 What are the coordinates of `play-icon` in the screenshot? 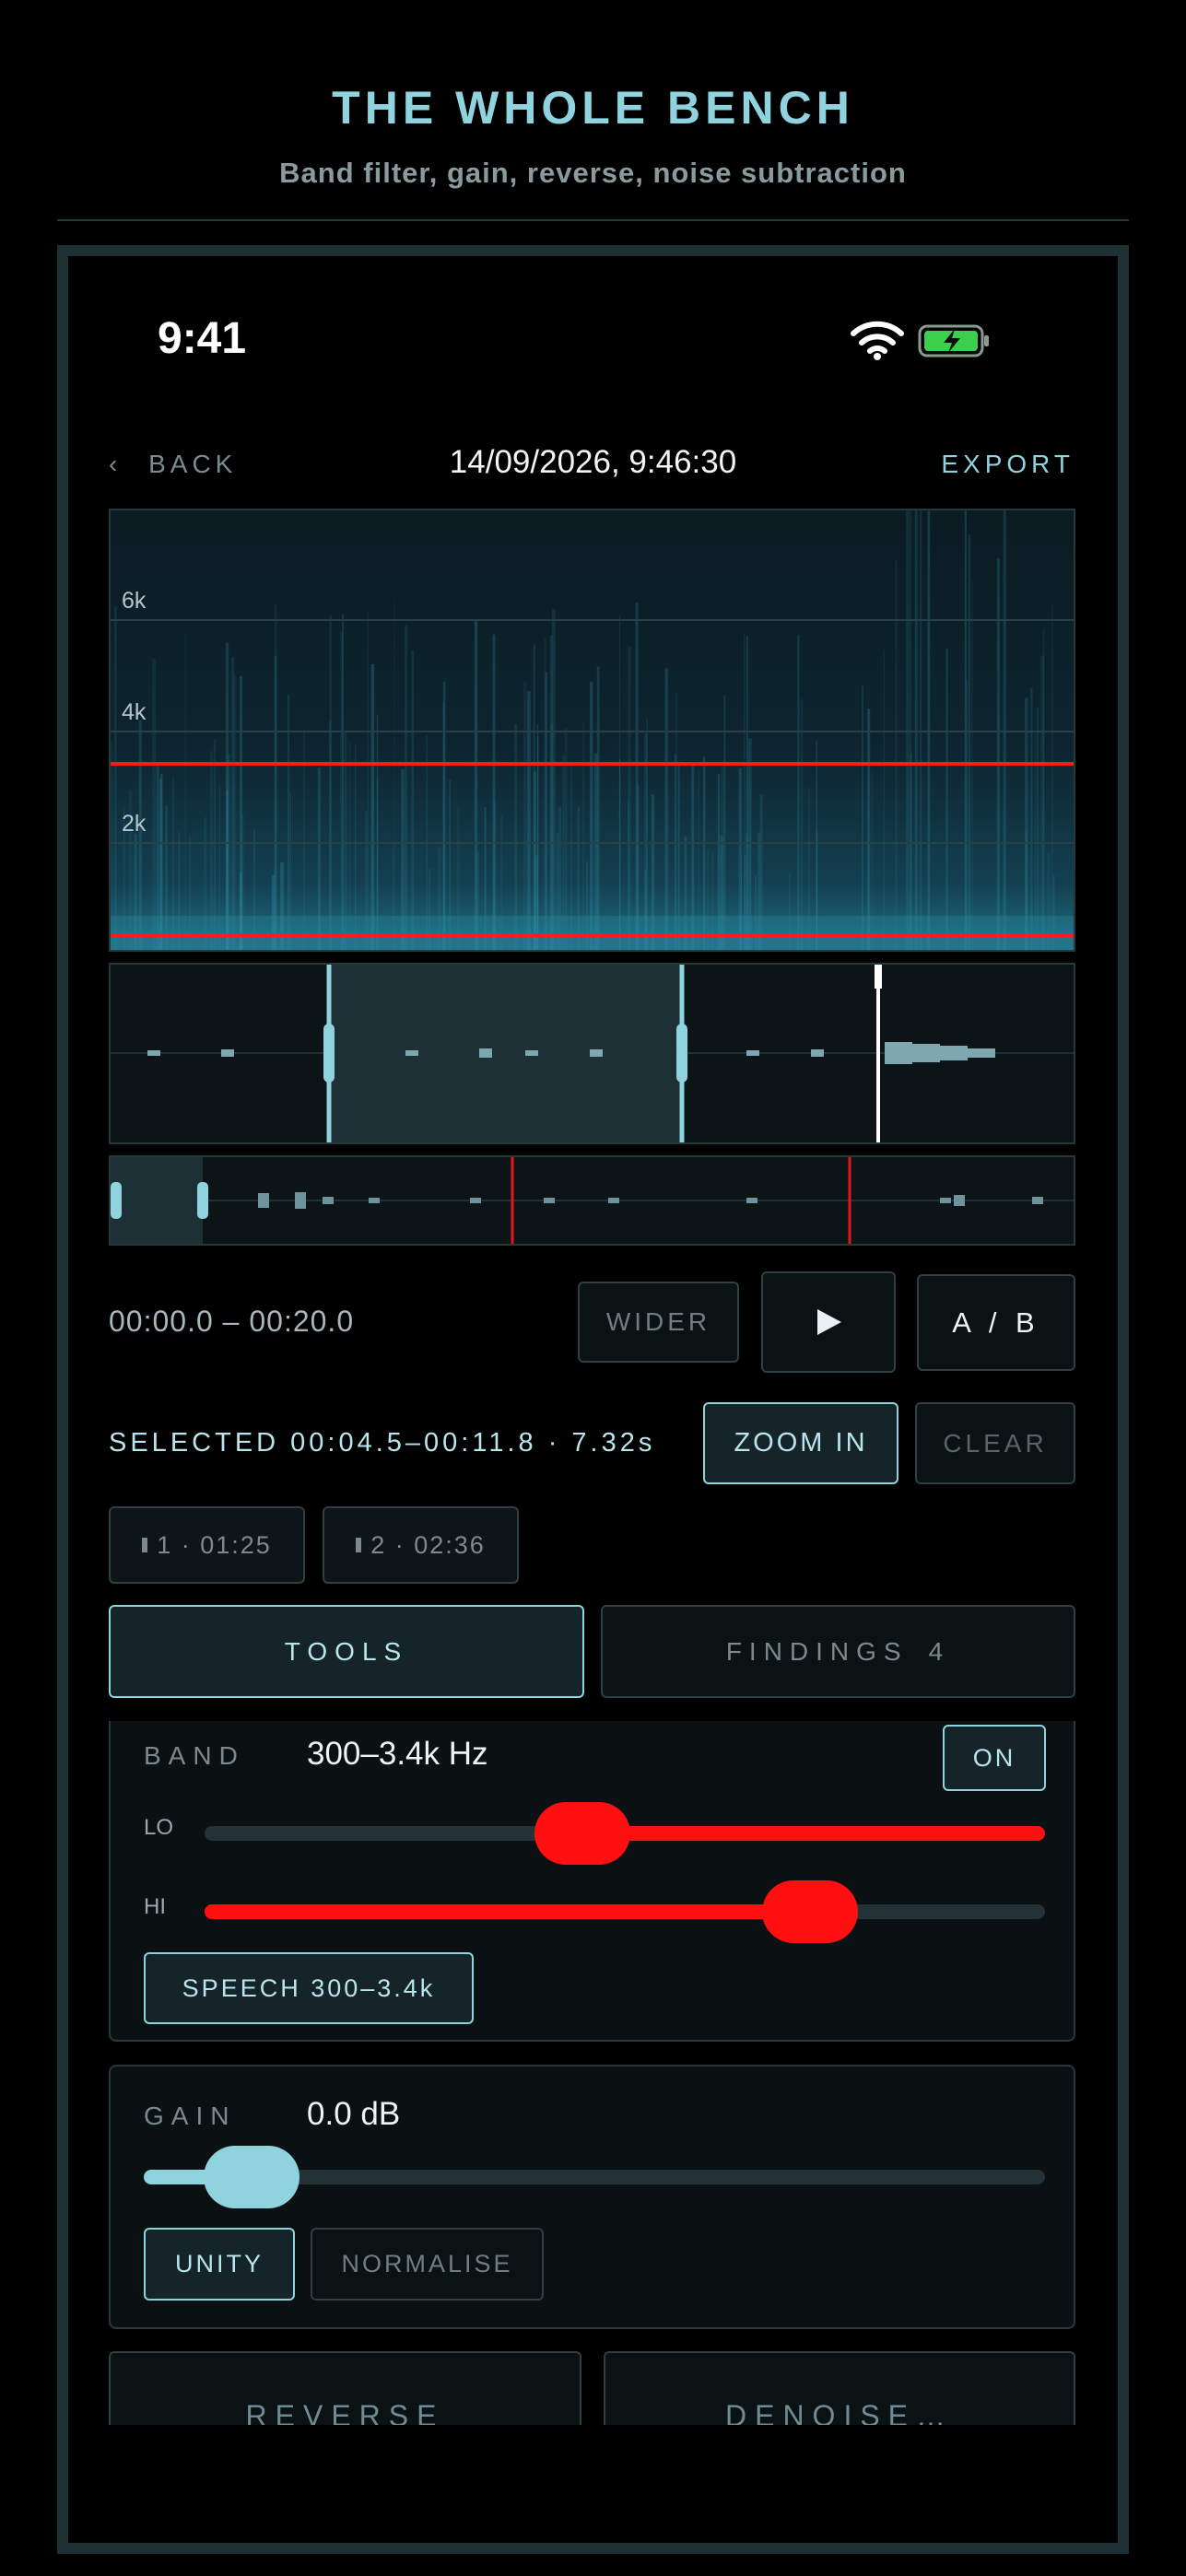 It's located at (829, 1322).